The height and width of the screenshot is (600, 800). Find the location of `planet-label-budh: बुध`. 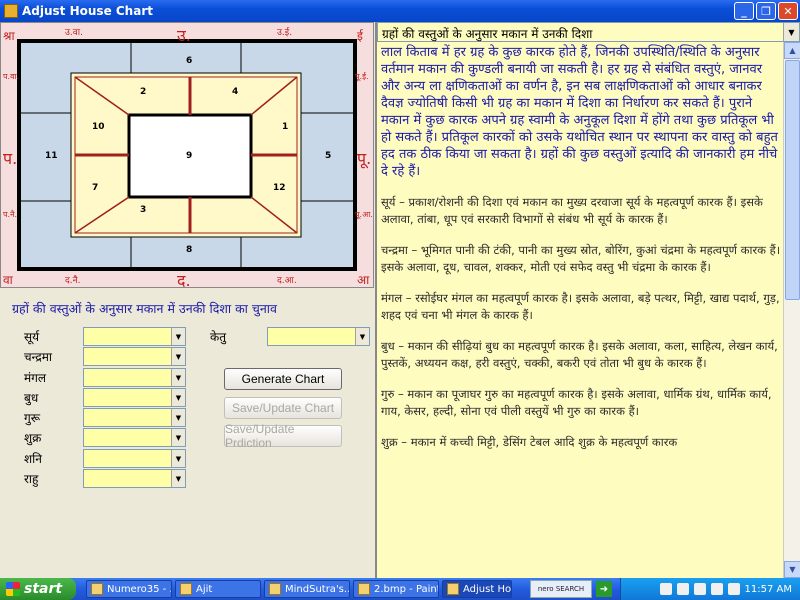

planet-label-budh: बुध is located at coordinates (31, 398).